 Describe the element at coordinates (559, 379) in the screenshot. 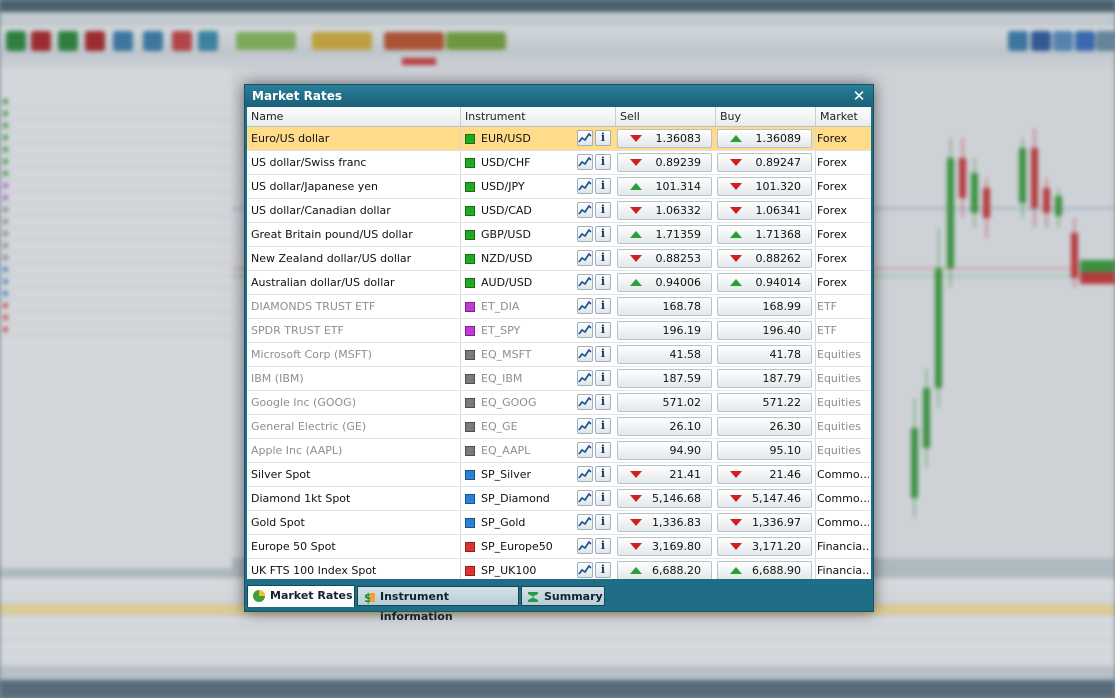

I see `table-row: IBM (IBM) EQ_IBM i 187.59 187.79 Equities` at that location.